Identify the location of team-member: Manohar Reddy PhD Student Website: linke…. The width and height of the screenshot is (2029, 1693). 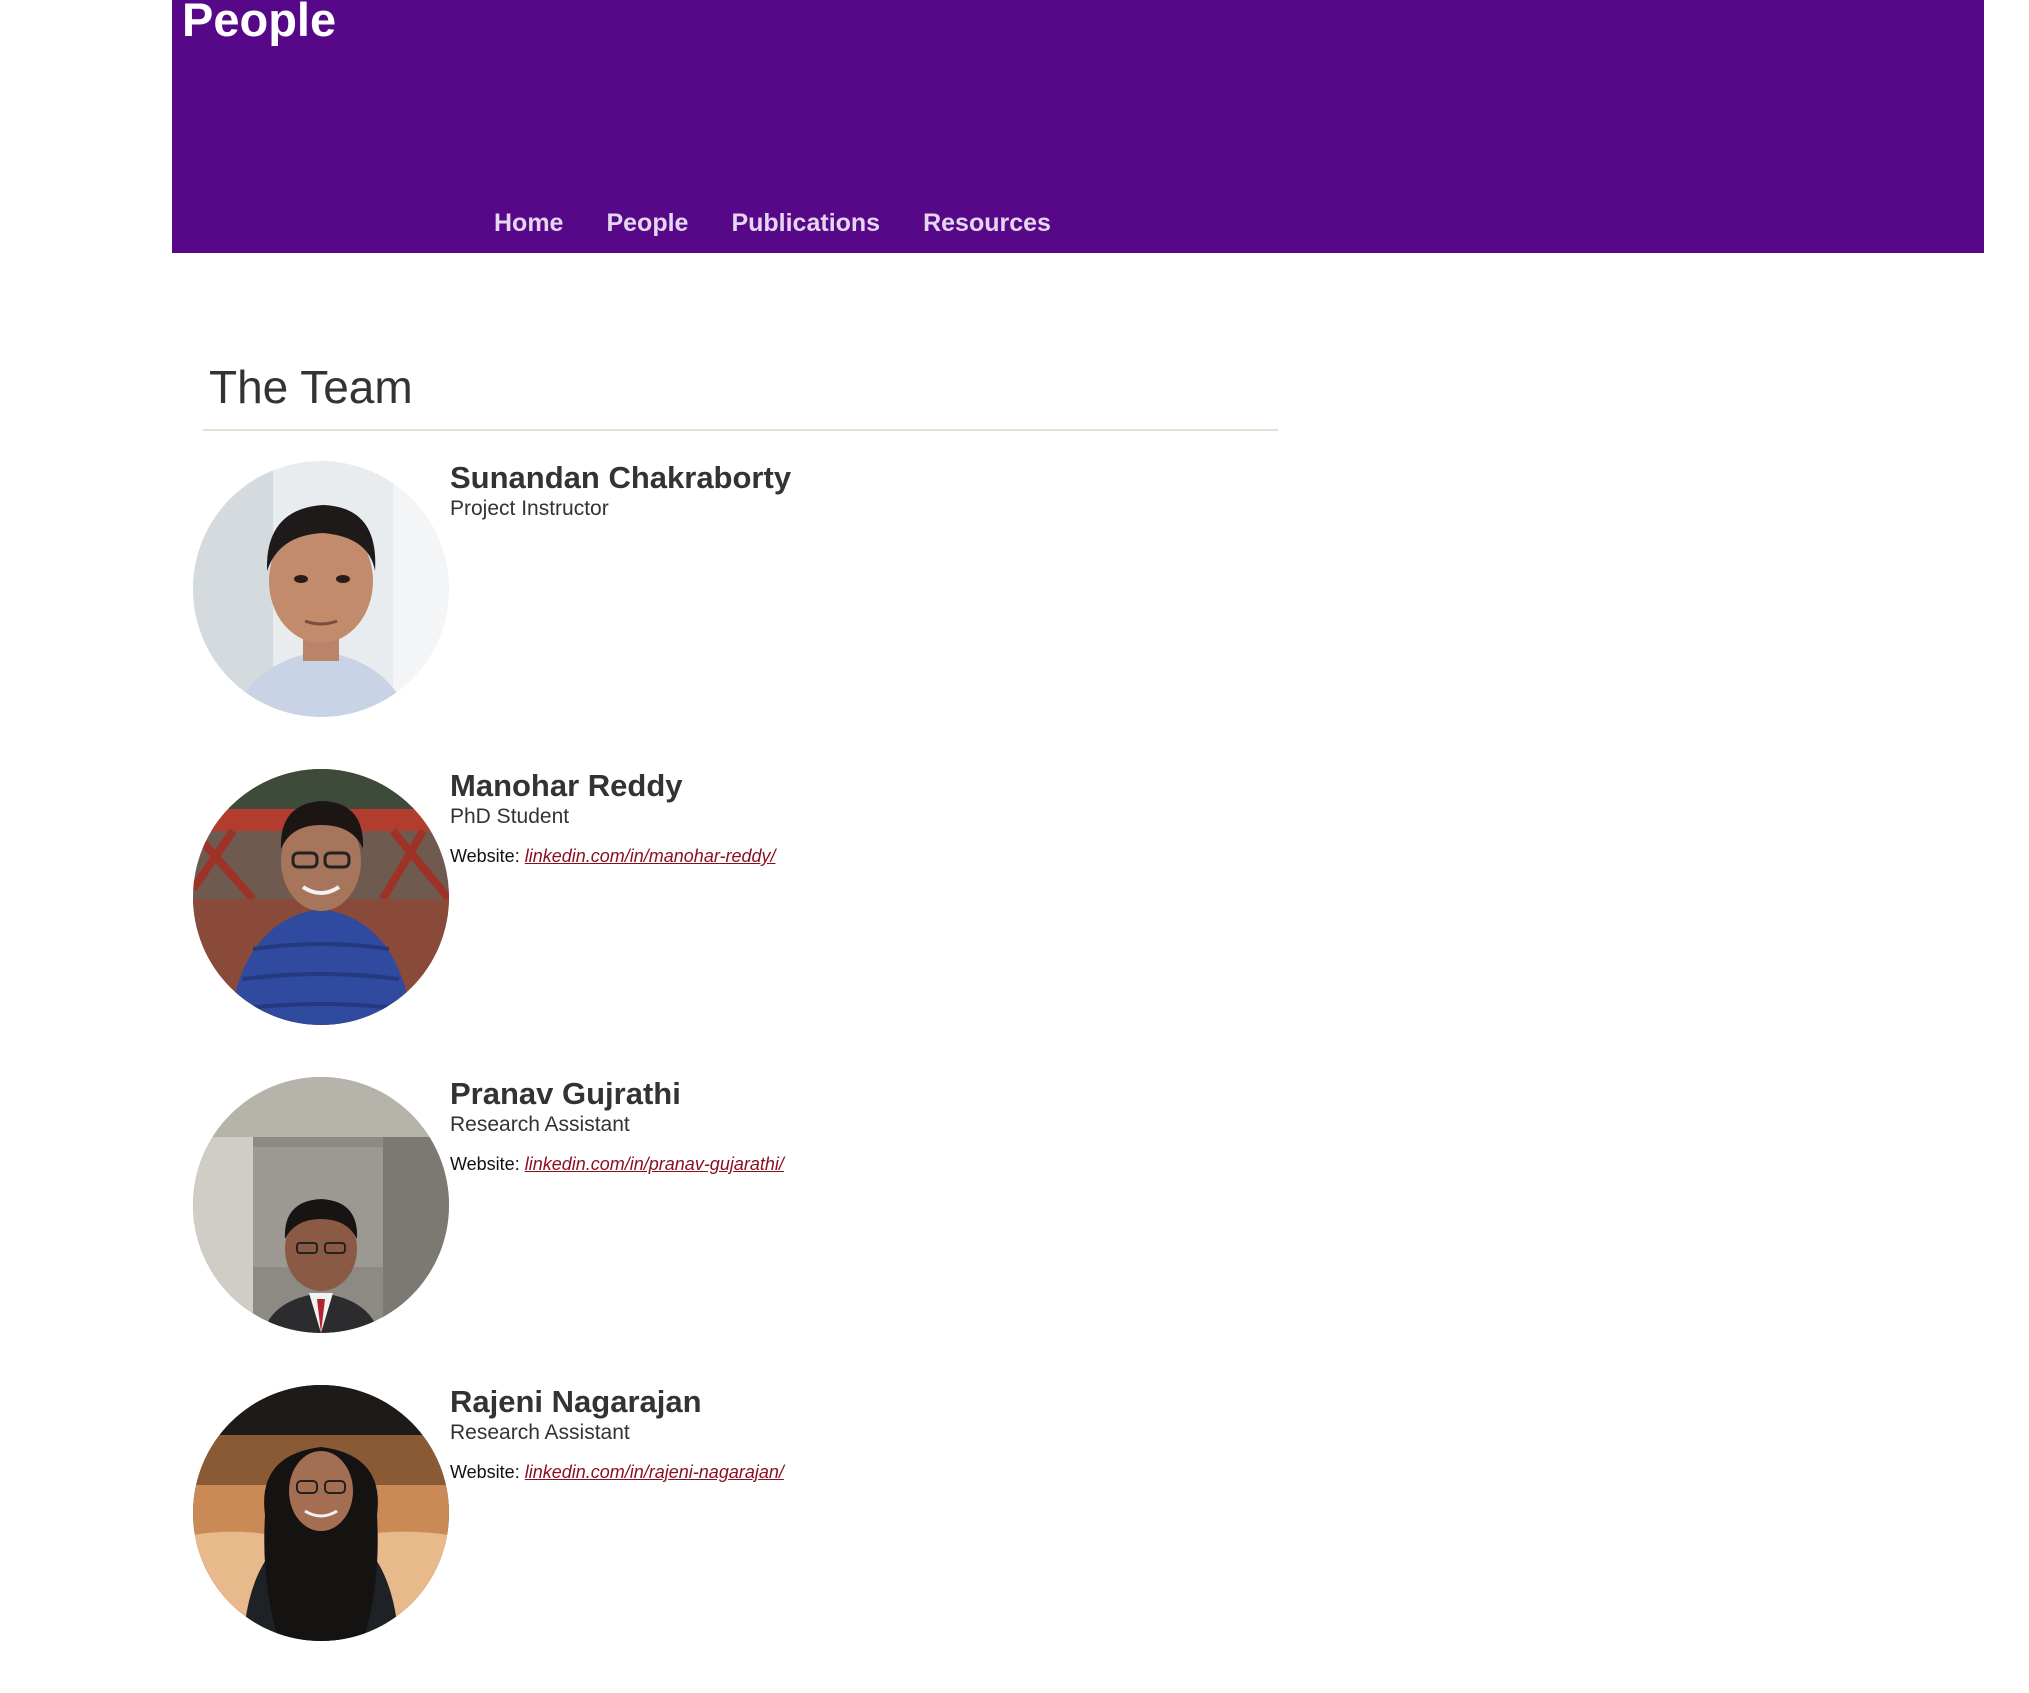
(735, 897).